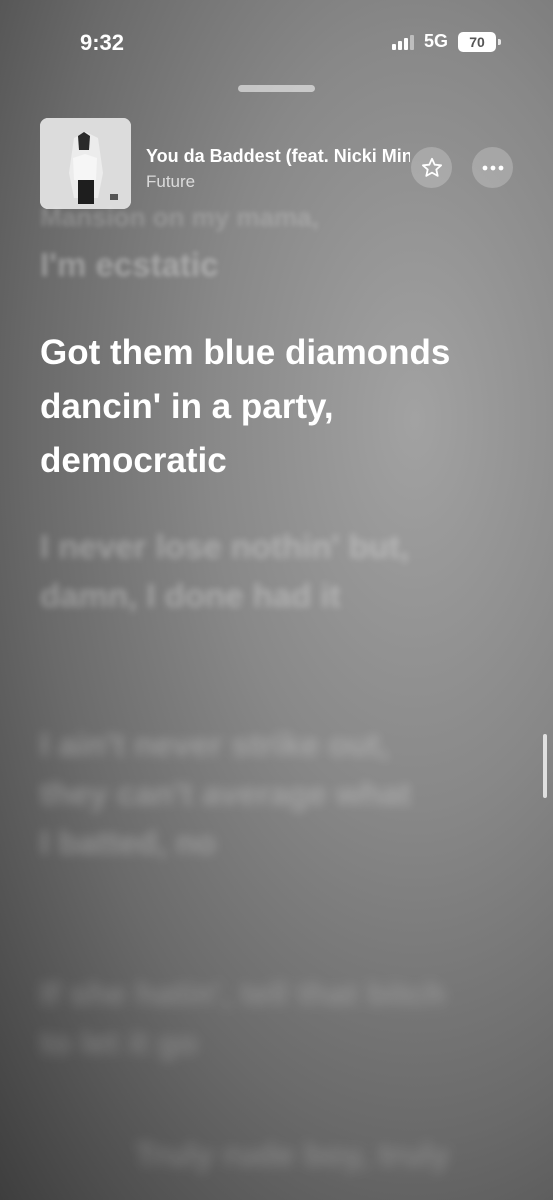 The width and height of the screenshot is (553, 1200). What do you see at coordinates (402, 42) in the screenshot?
I see `cellular-signal-icon` at bounding box center [402, 42].